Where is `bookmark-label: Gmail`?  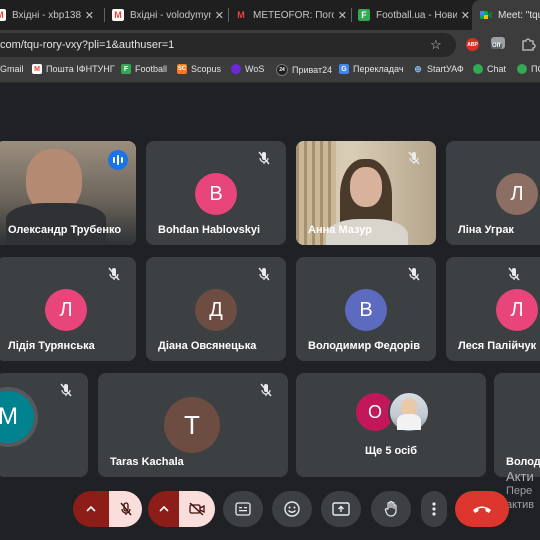 bookmark-label: Gmail is located at coordinates (12, 69).